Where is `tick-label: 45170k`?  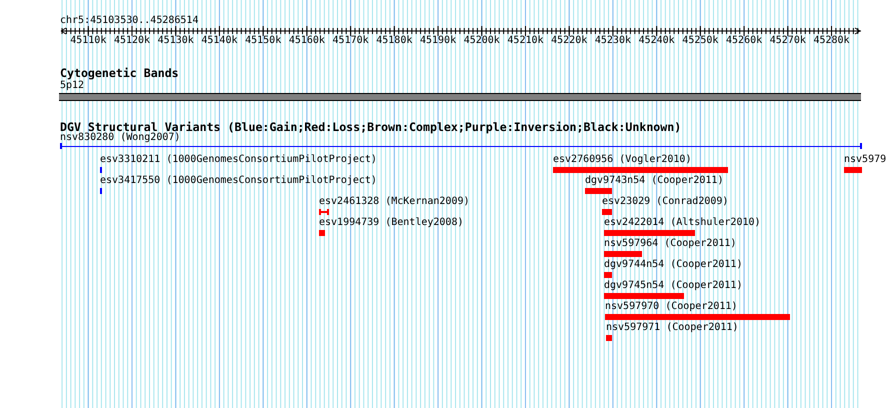 tick-label: 45170k is located at coordinates (351, 41).